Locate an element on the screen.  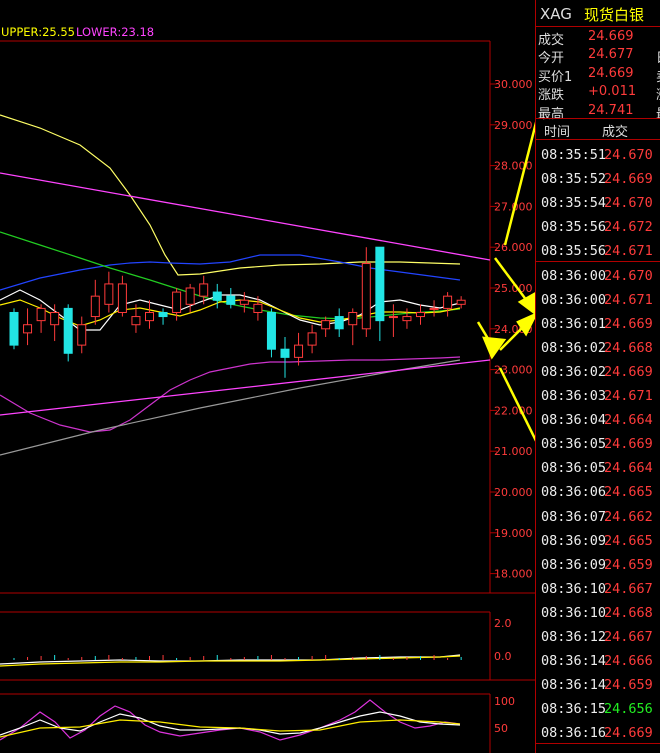
tick-price: 24.667 is located at coordinates (628, 637).